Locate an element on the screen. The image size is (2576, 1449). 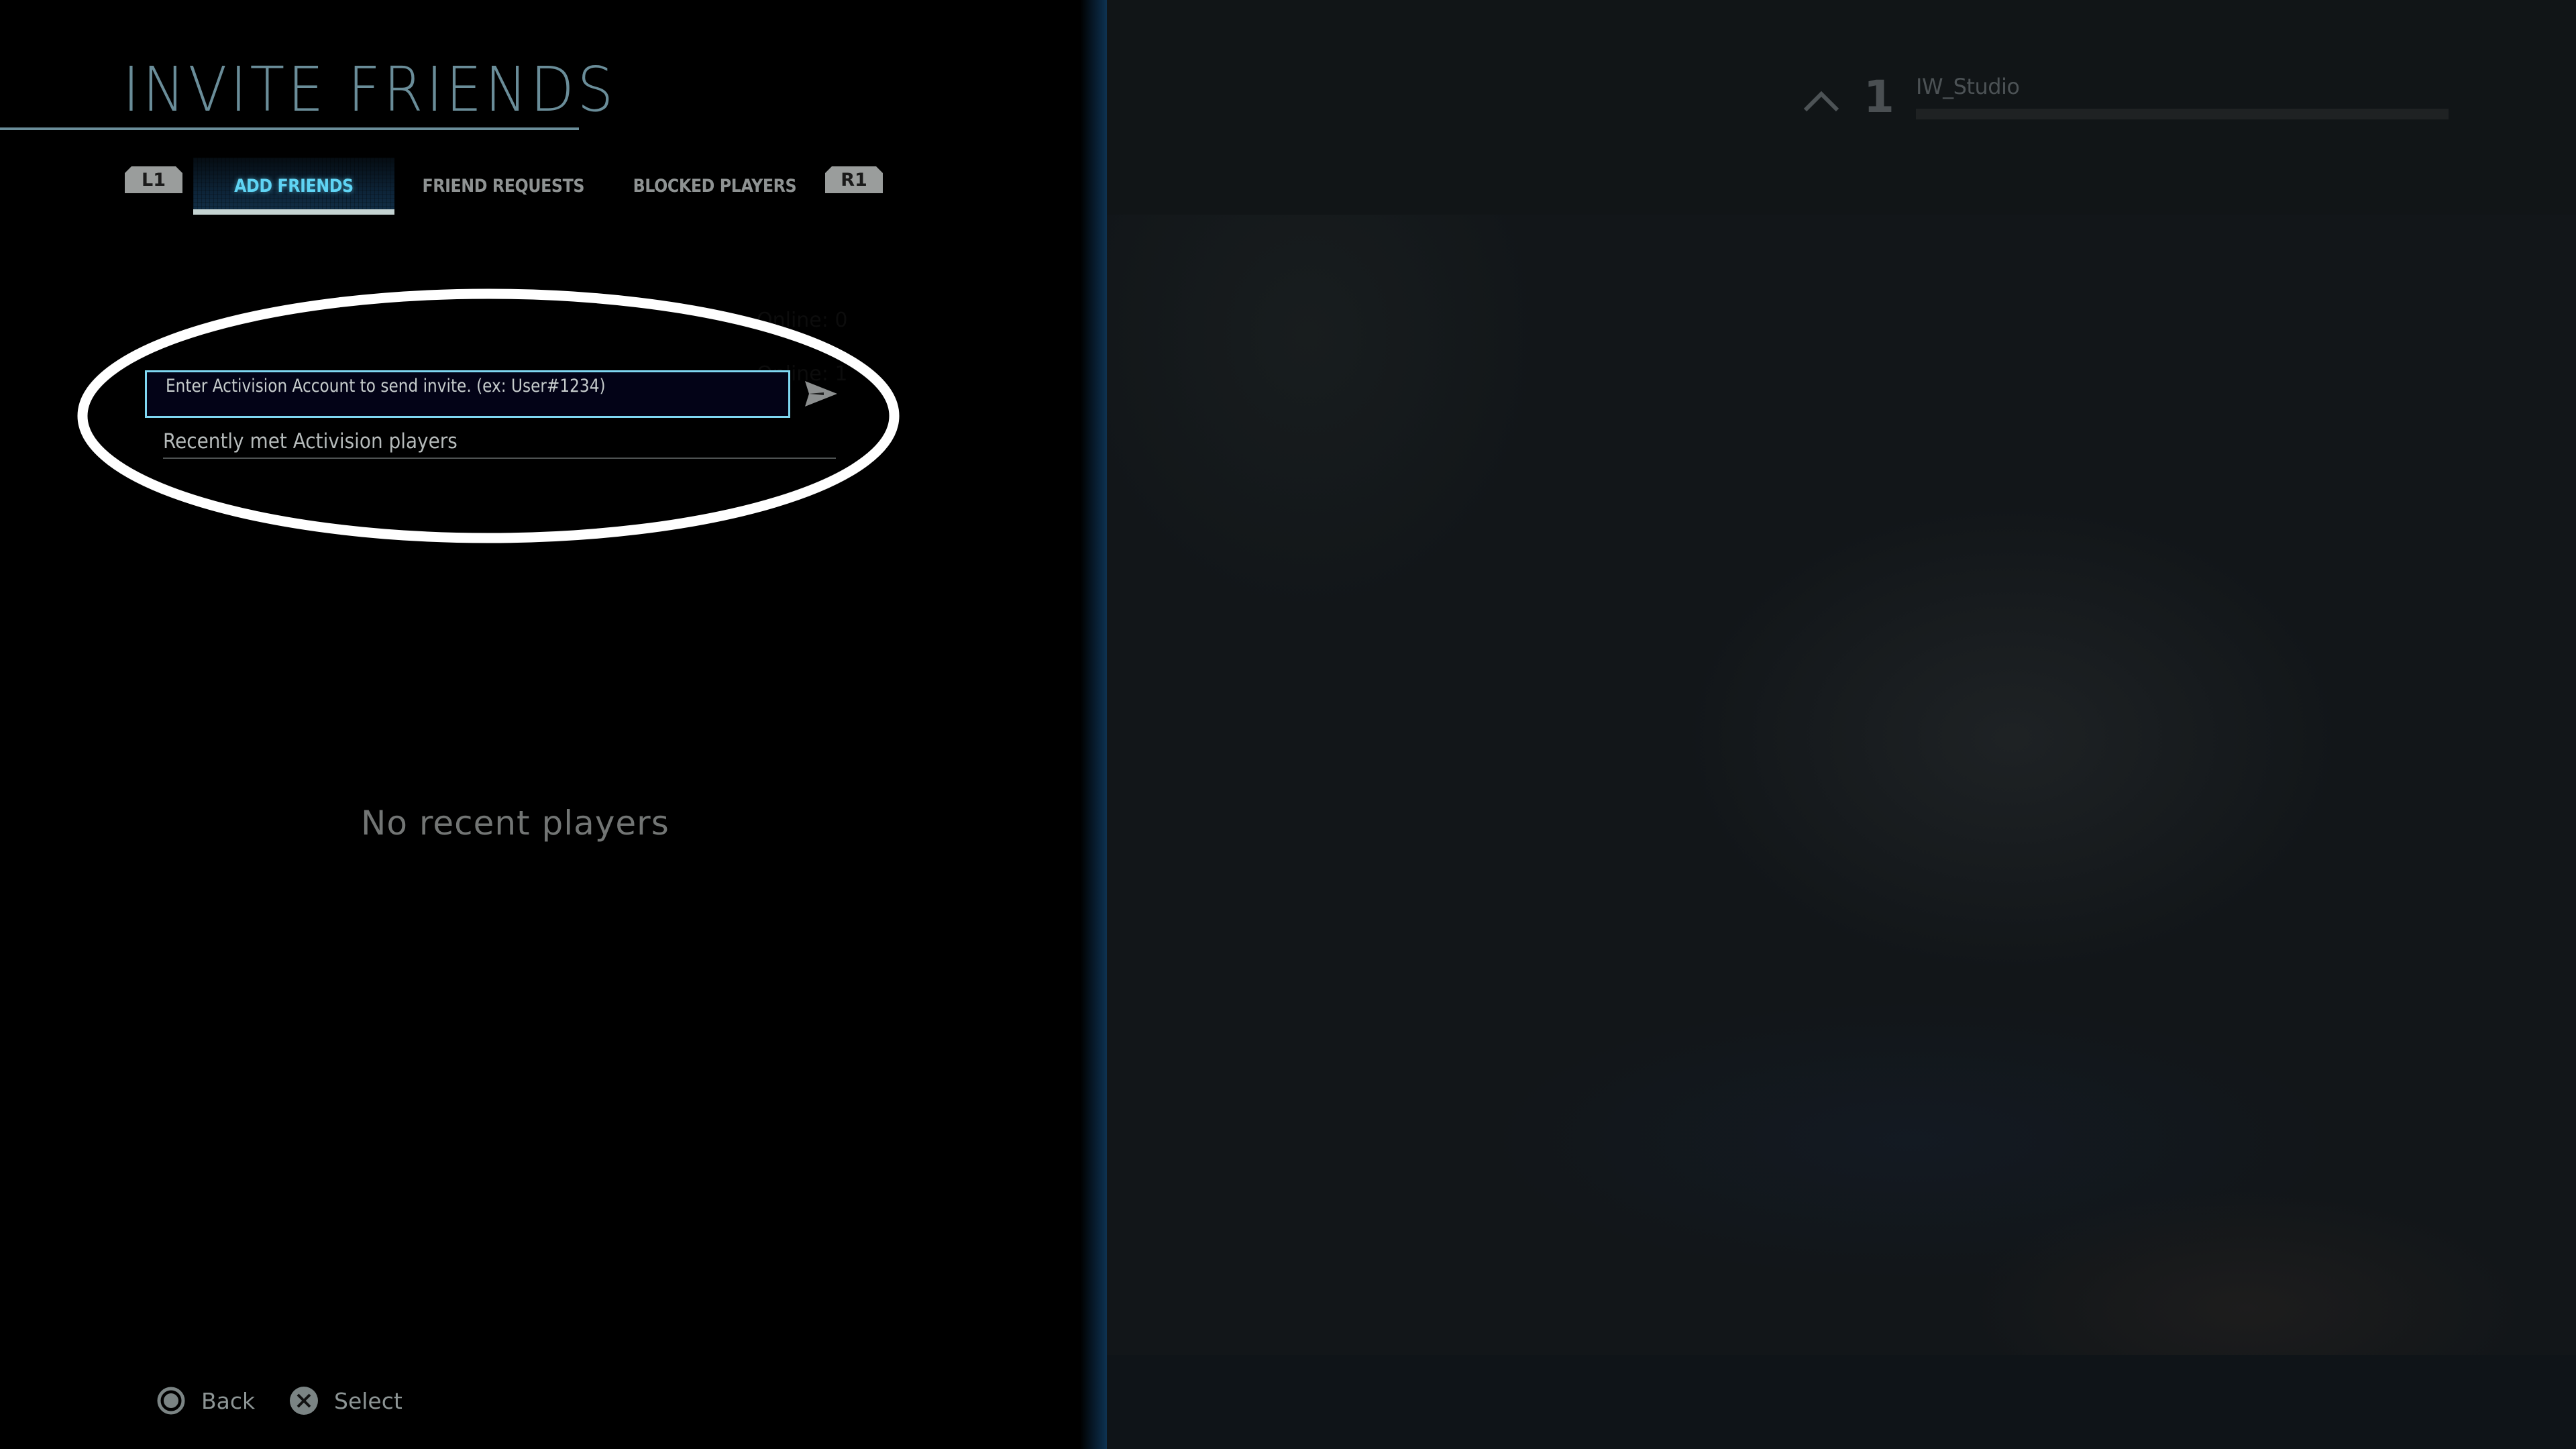
circle-button-icon is located at coordinates (171, 1401).